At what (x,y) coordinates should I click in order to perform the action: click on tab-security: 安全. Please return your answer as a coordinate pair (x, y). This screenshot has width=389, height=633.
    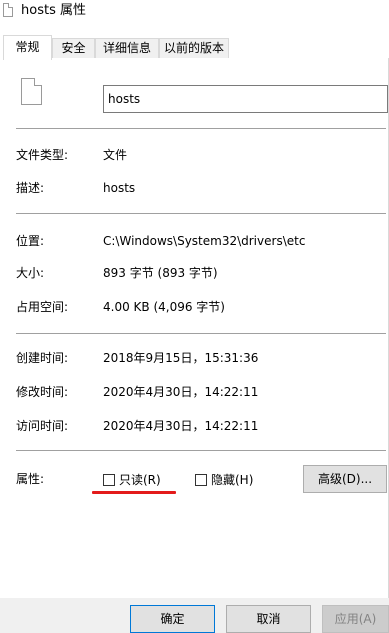
    Looking at the image, I should click on (73, 48).